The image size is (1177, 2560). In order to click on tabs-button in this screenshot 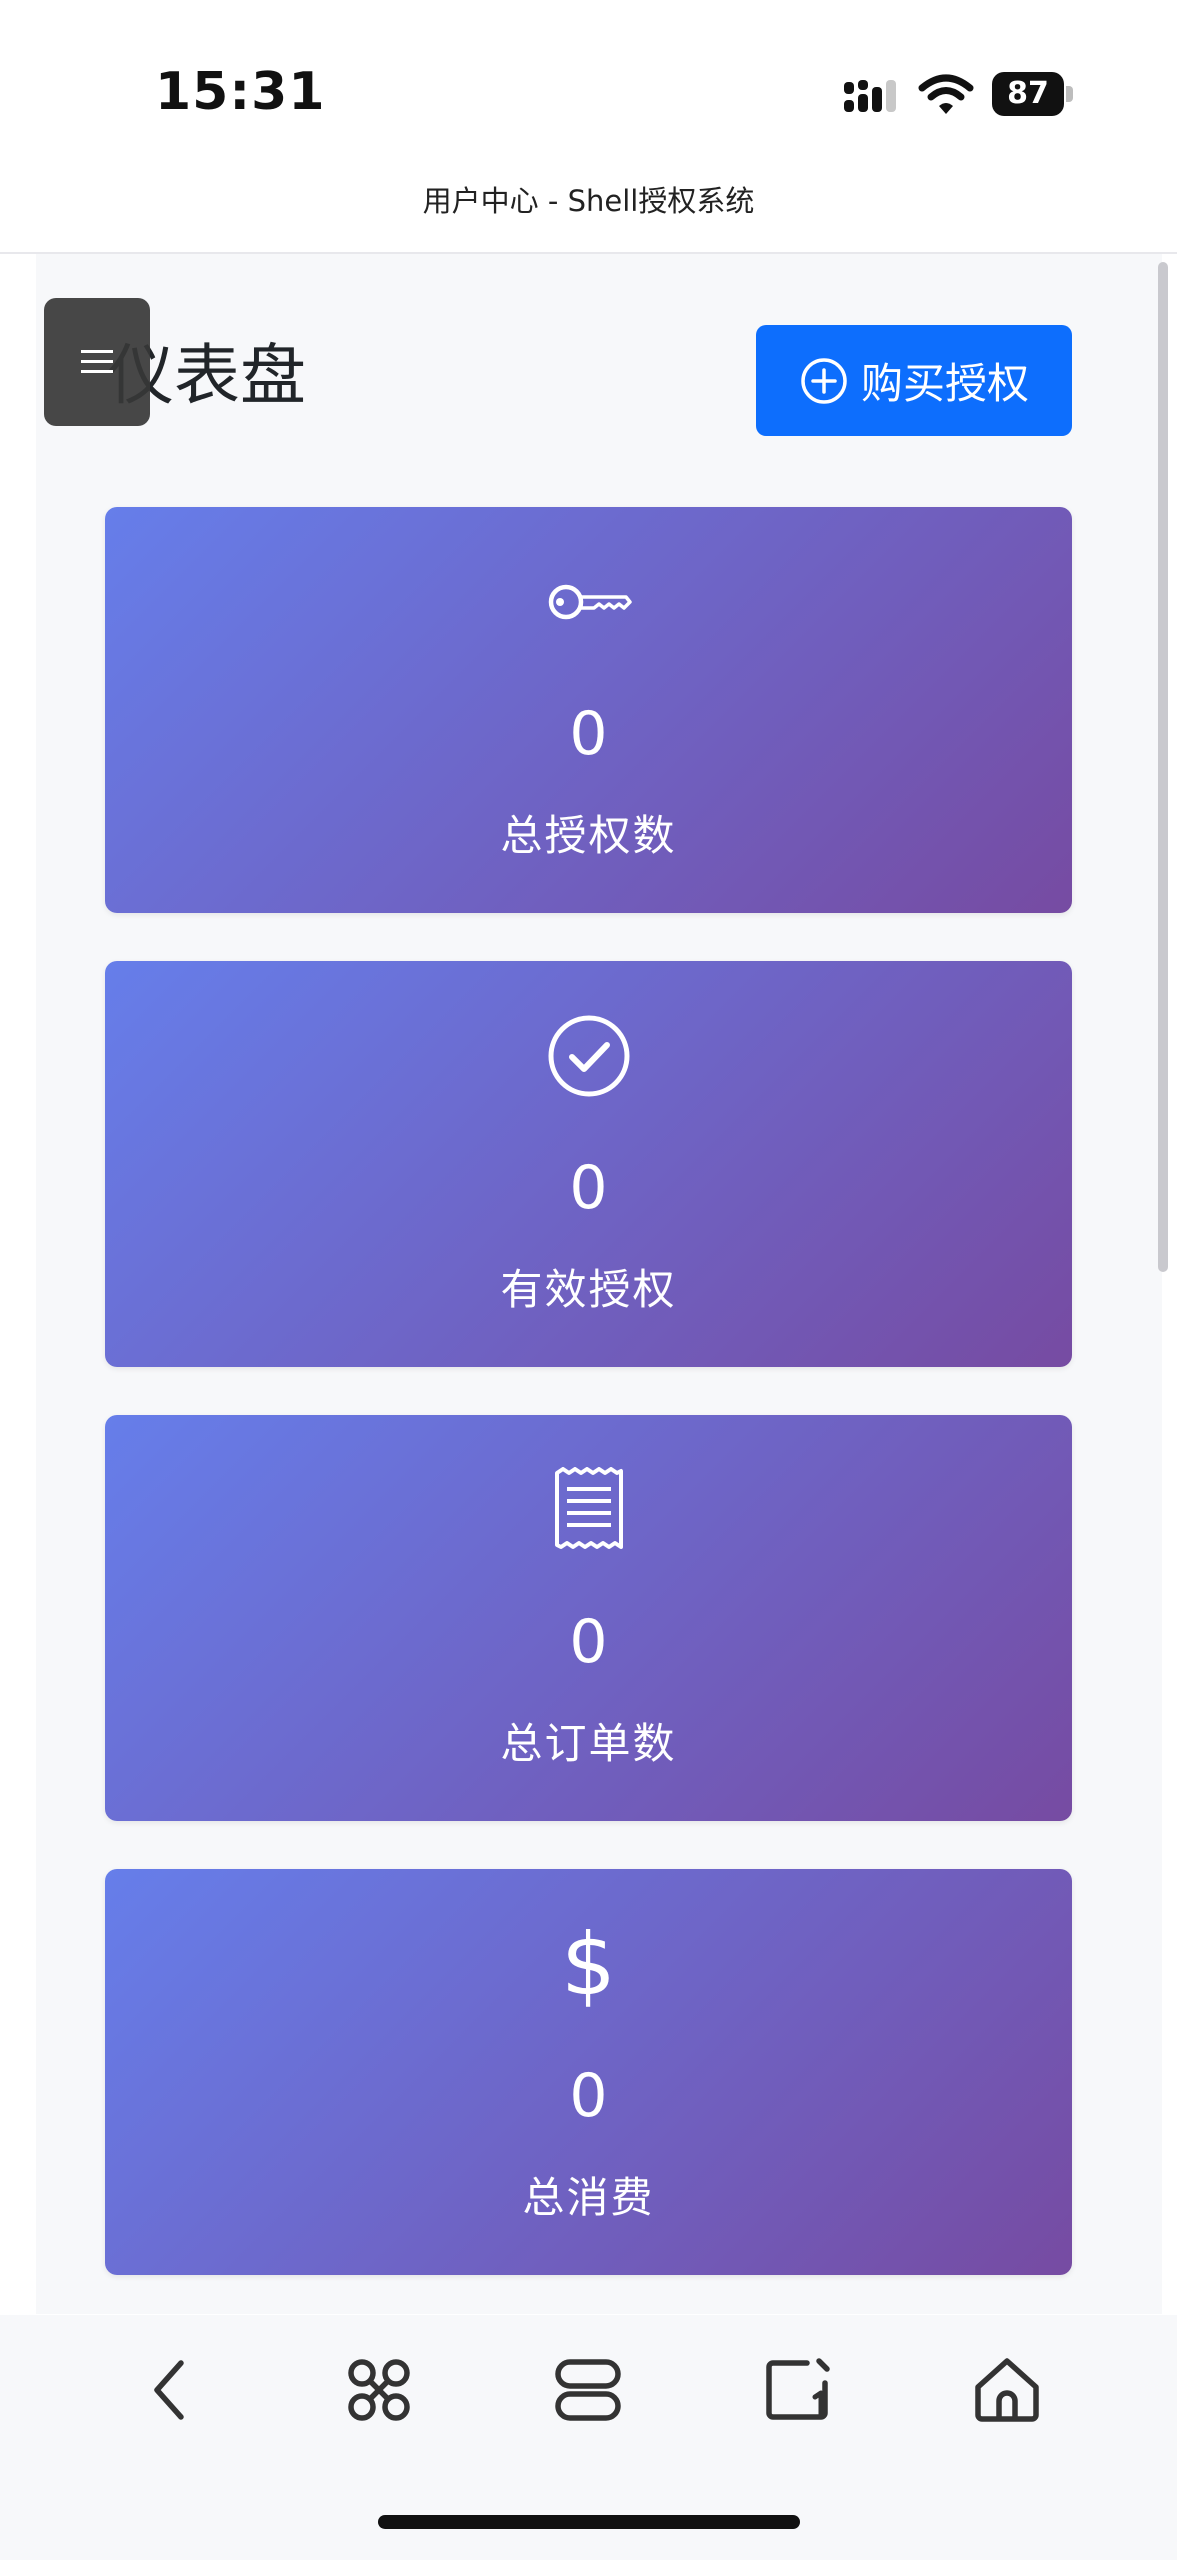, I will do `click(588, 2390)`.